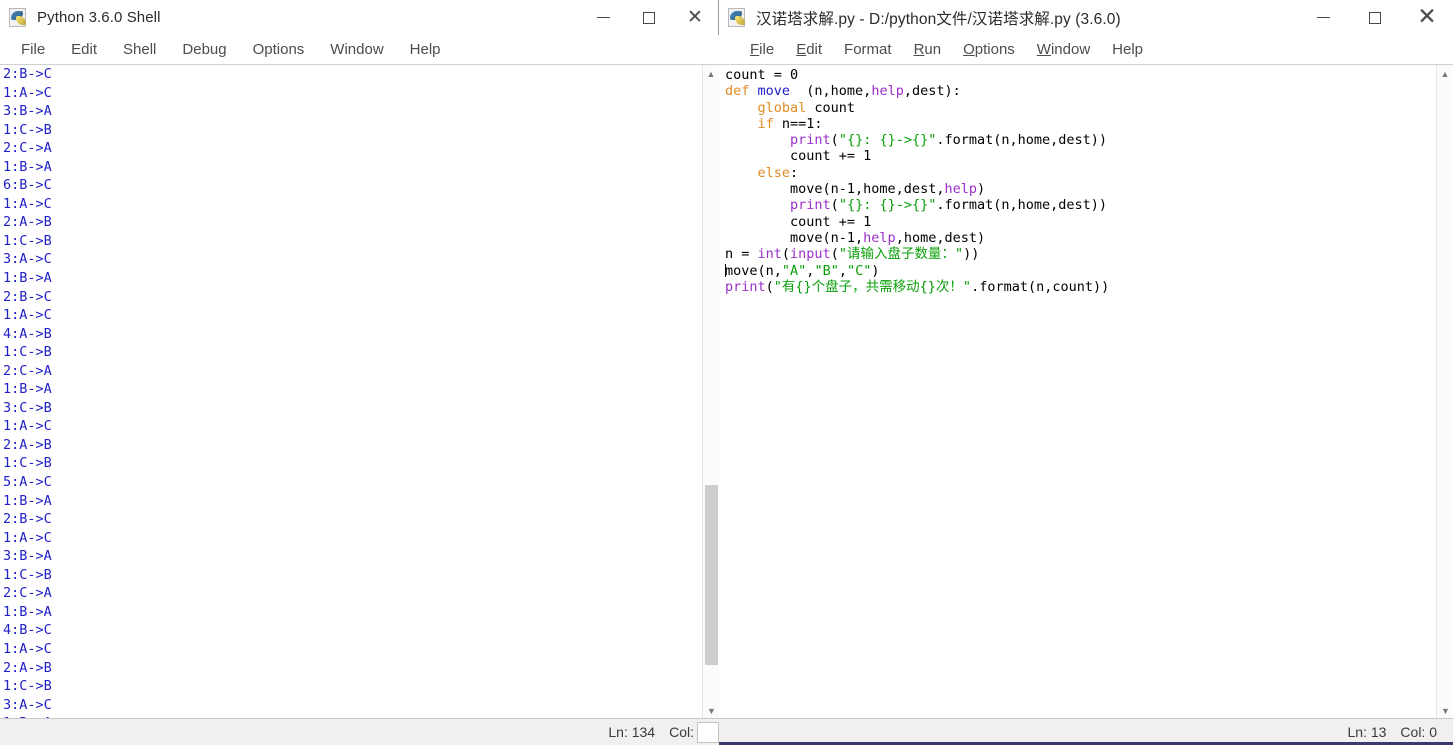  I want to click on shell-close-button: ✕, so click(695, 17).